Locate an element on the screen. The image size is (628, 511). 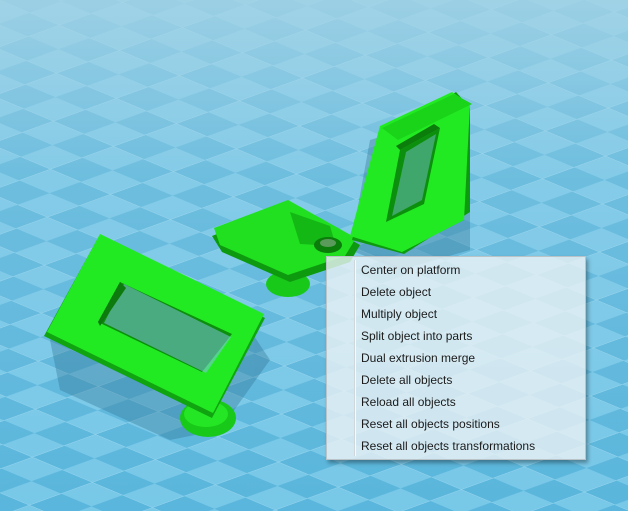
menu-item-split-object-into-parts: Split object into parts is located at coordinates (456, 336).